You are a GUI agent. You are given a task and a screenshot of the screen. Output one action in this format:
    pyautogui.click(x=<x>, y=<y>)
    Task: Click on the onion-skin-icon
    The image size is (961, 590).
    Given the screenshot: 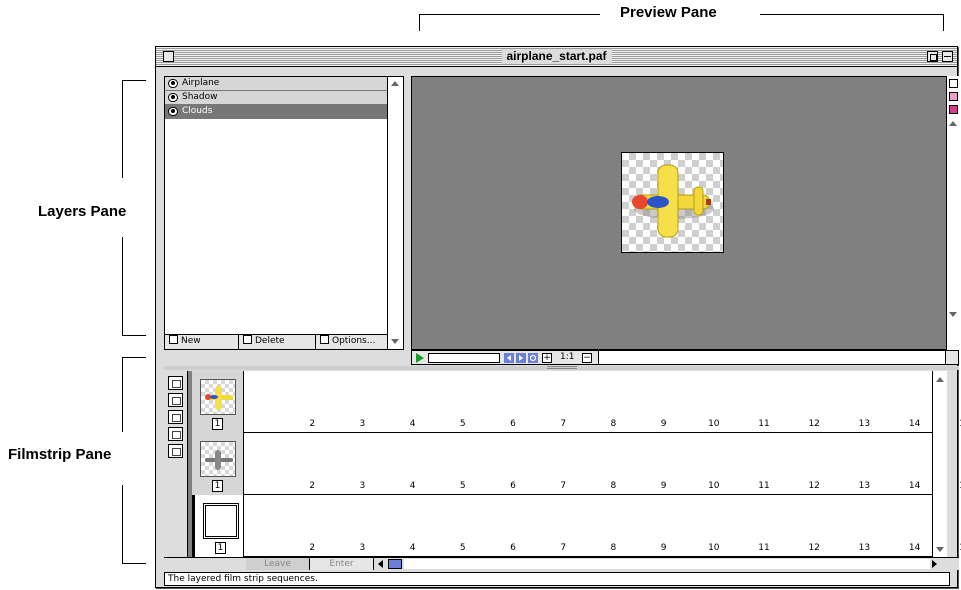 What is the action you would take?
    pyautogui.click(x=953, y=96)
    